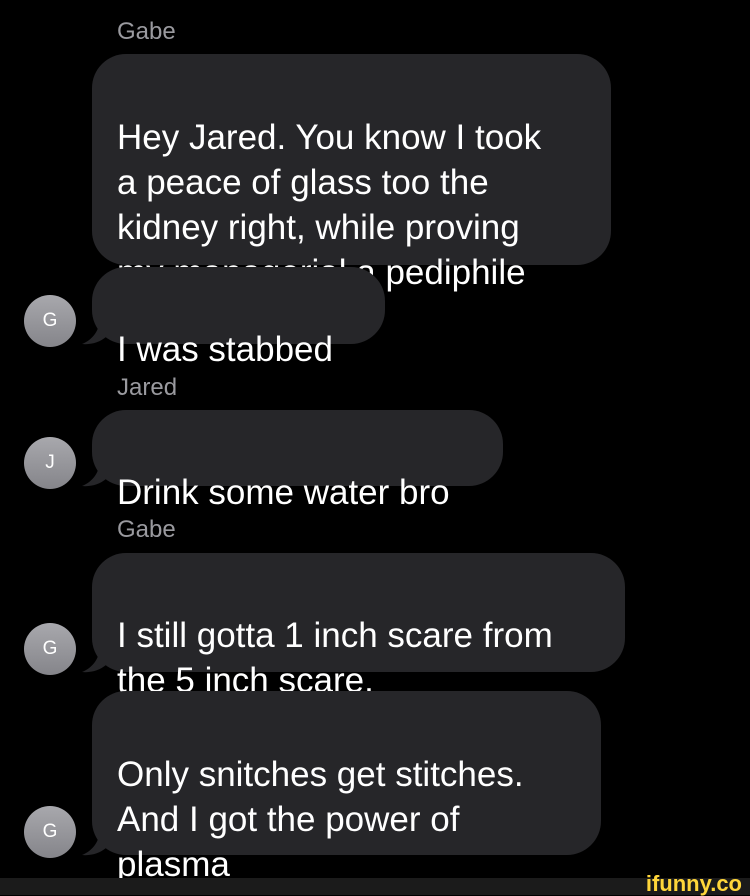 The height and width of the screenshot is (896, 750). What do you see at coordinates (283, 492) in the screenshot?
I see `message-text: Drink some water bro` at bounding box center [283, 492].